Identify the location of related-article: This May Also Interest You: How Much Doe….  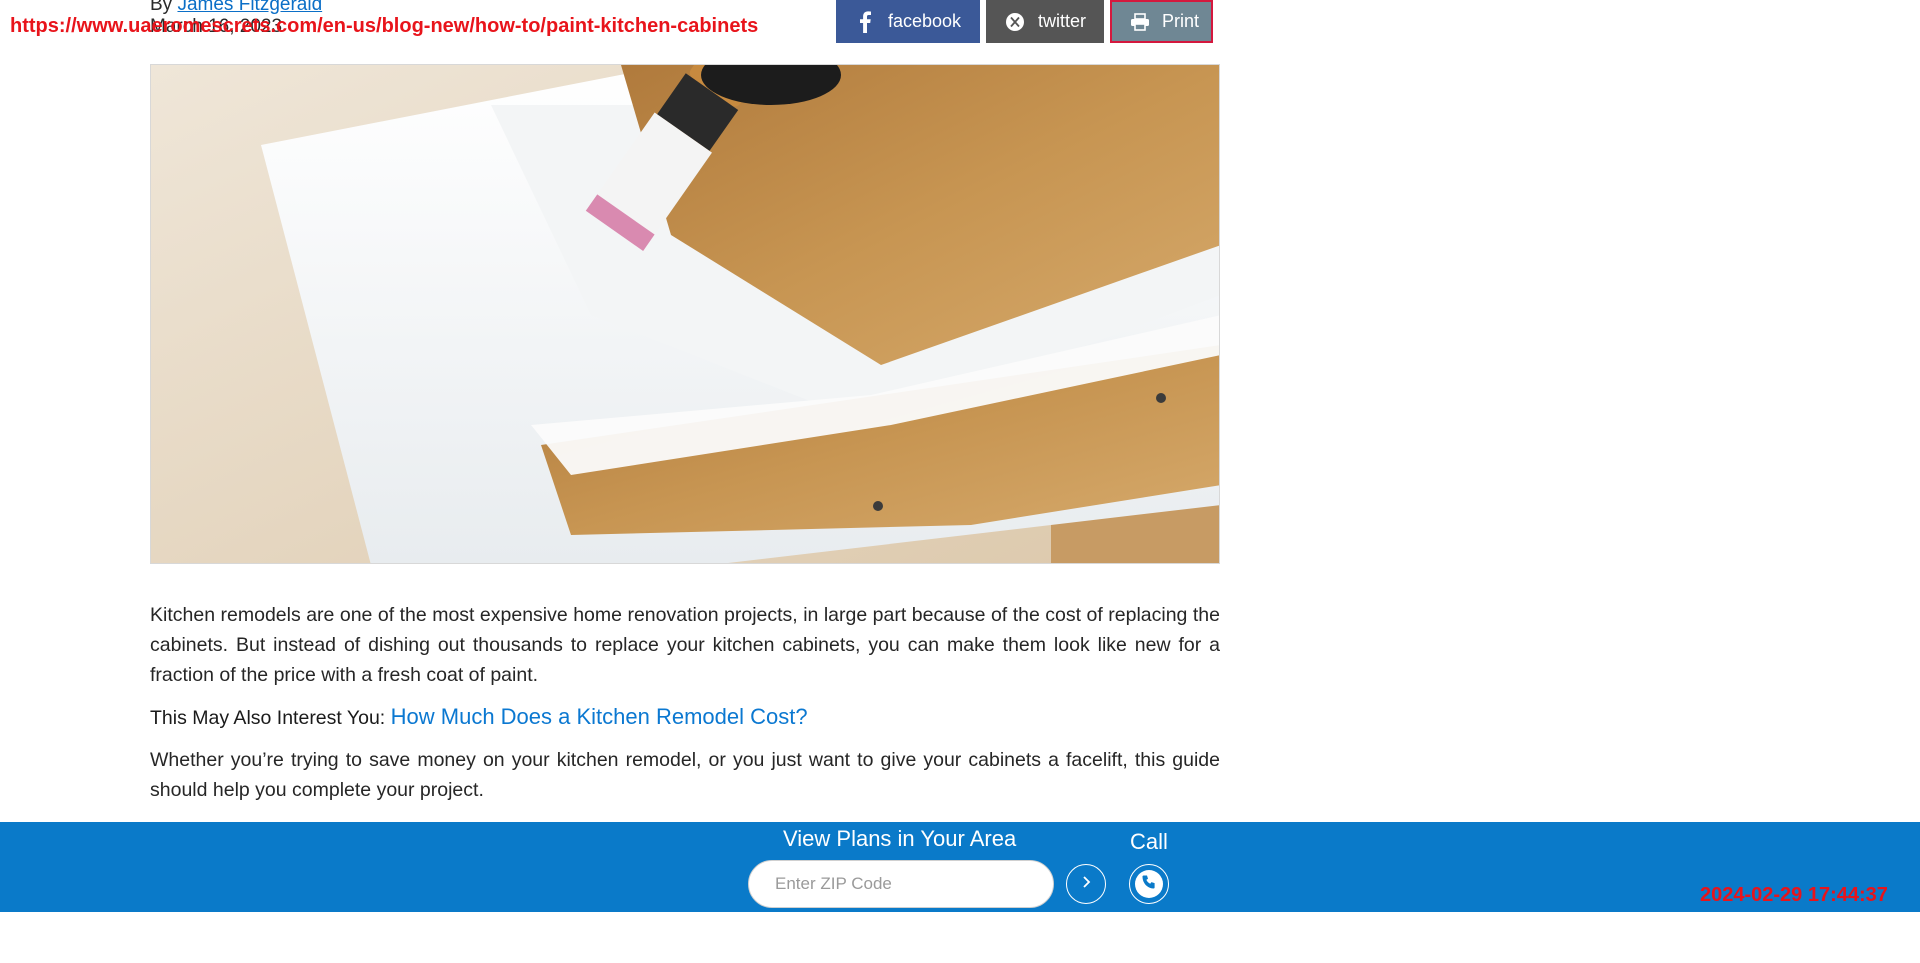
(685, 717).